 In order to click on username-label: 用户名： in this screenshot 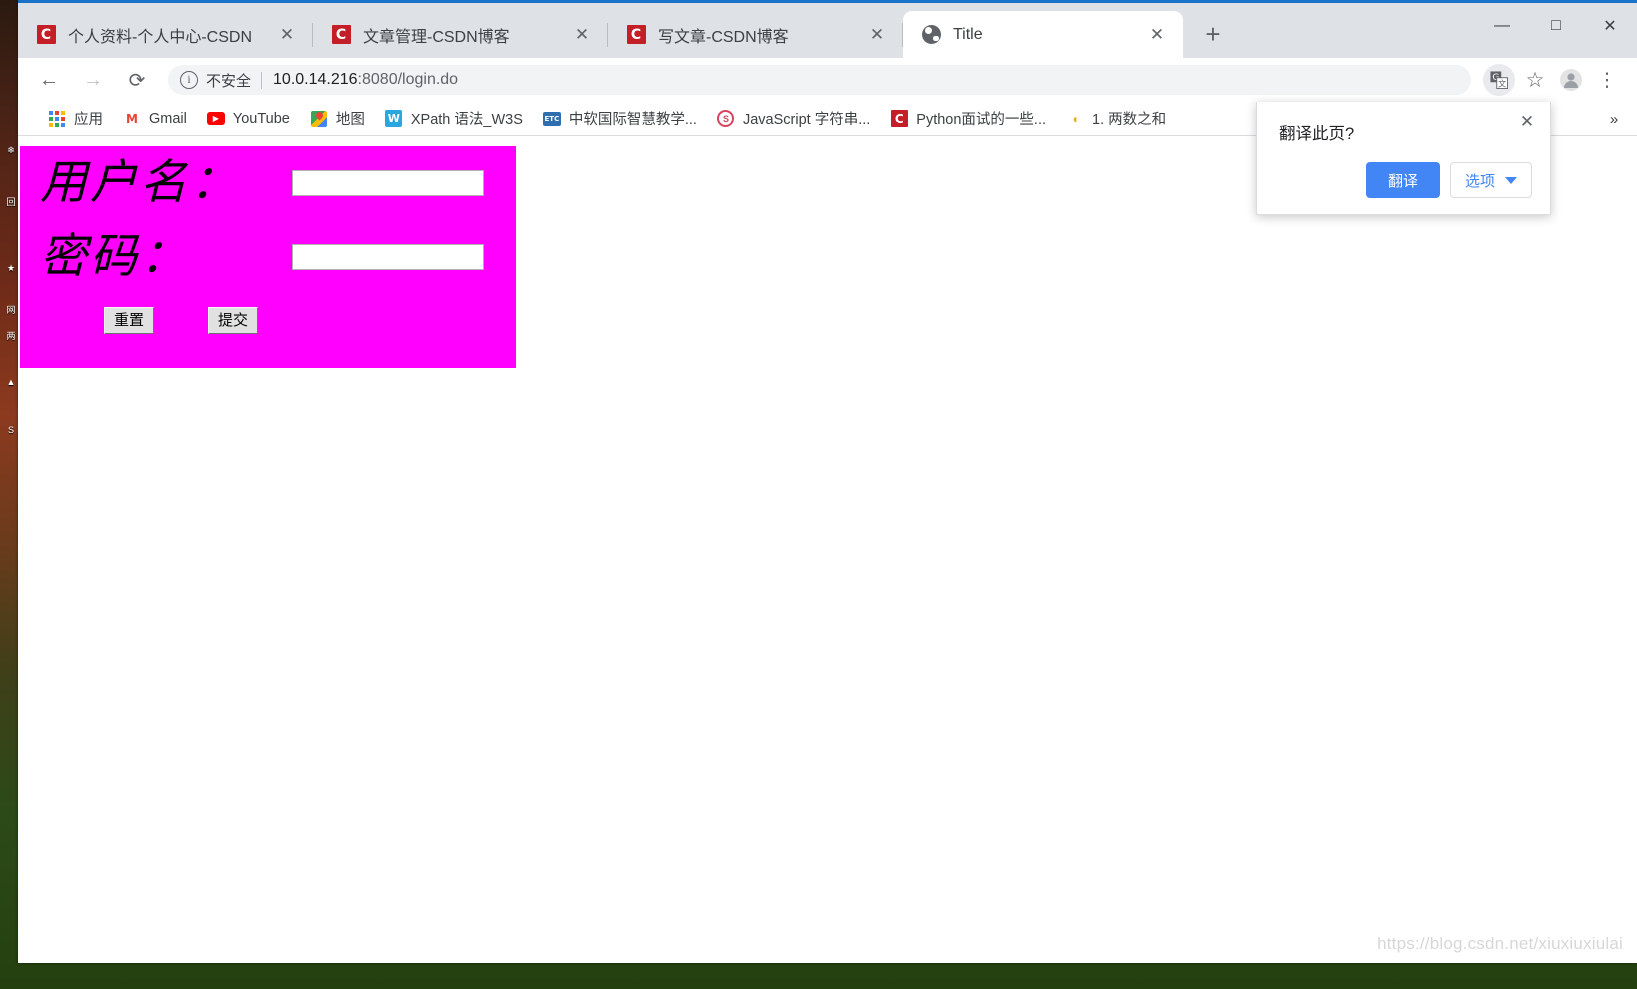, I will do `click(140, 182)`.